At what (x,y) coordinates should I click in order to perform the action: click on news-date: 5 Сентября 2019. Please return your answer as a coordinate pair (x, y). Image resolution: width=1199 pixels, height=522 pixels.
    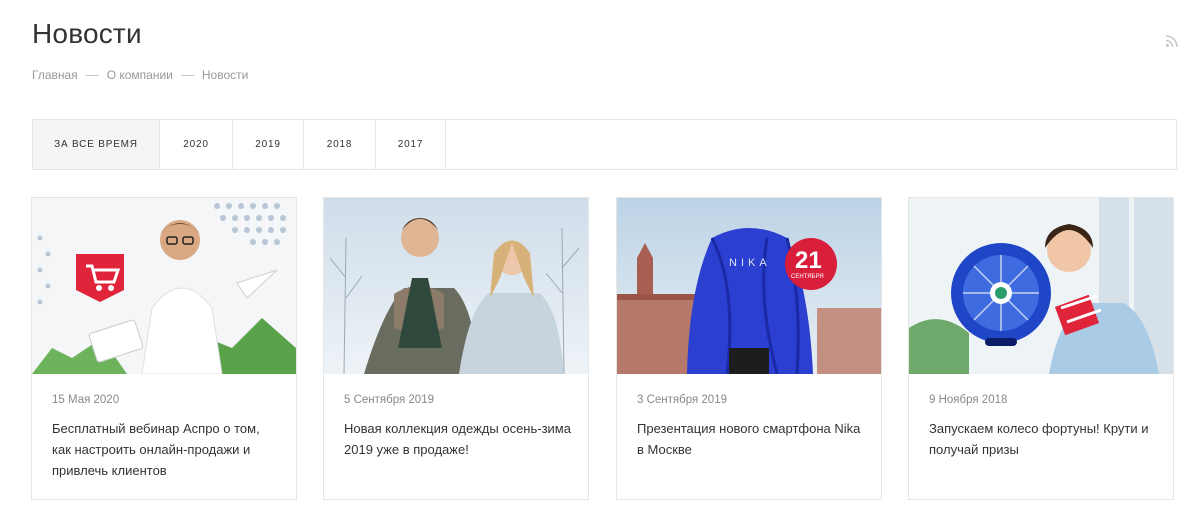
    Looking at the image, I should click on (389, 400).